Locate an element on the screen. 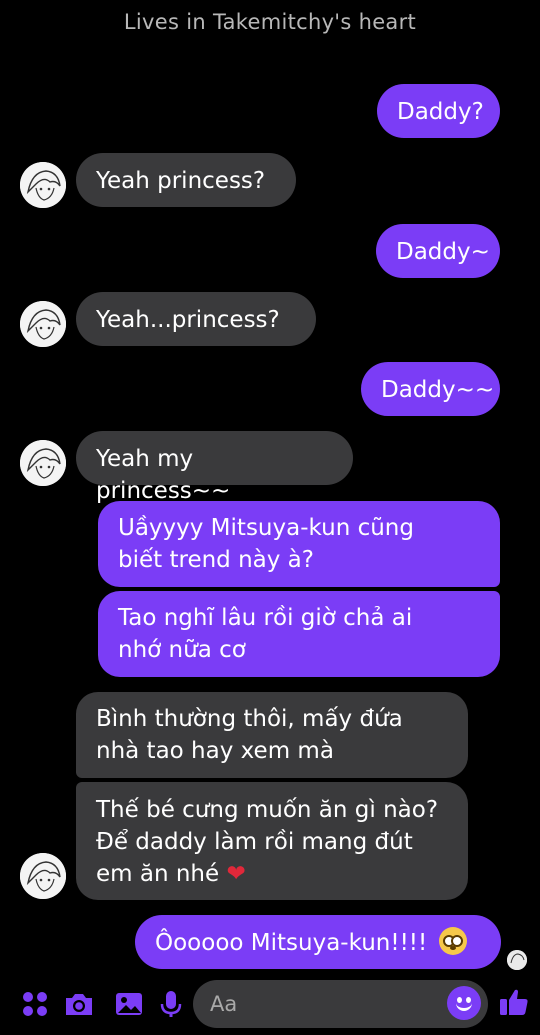 Image resolution: width=540 pixels, height=1035 pixels. message-text-line: nhớ nữa cơ is located at coordinates (182, 650).